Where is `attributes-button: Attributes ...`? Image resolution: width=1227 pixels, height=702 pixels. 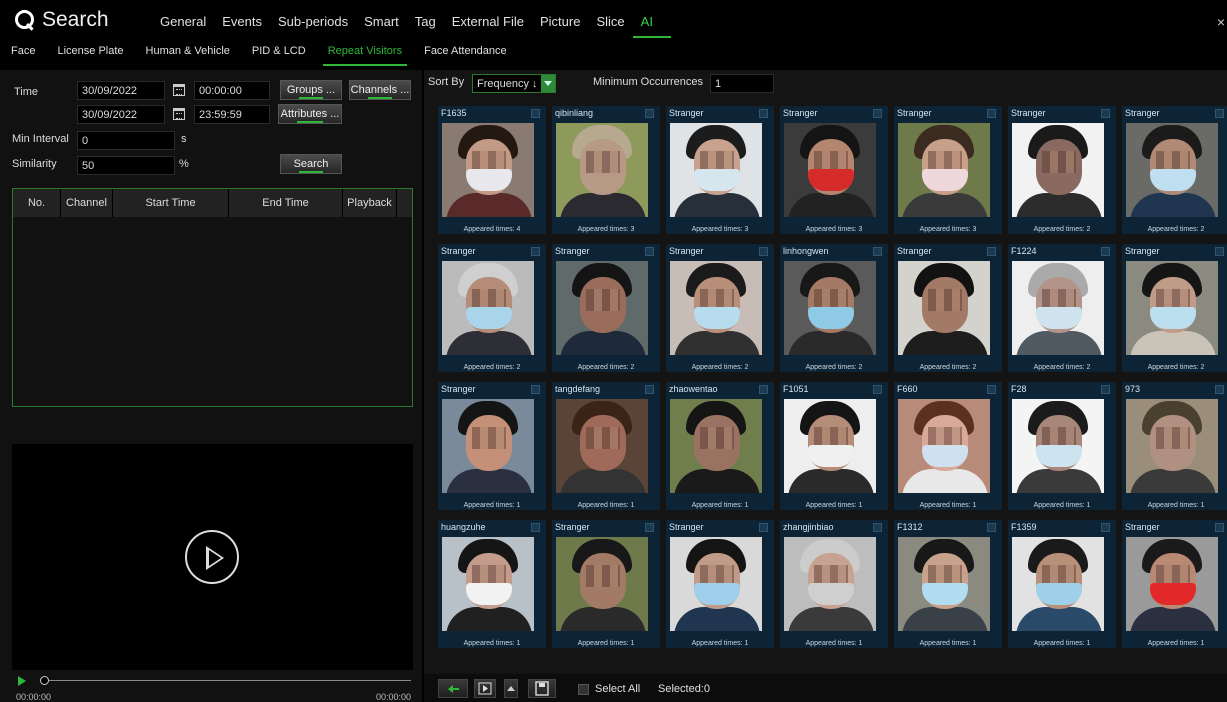
attributes-button: Attributes ... is located at coordinates (310, 114).